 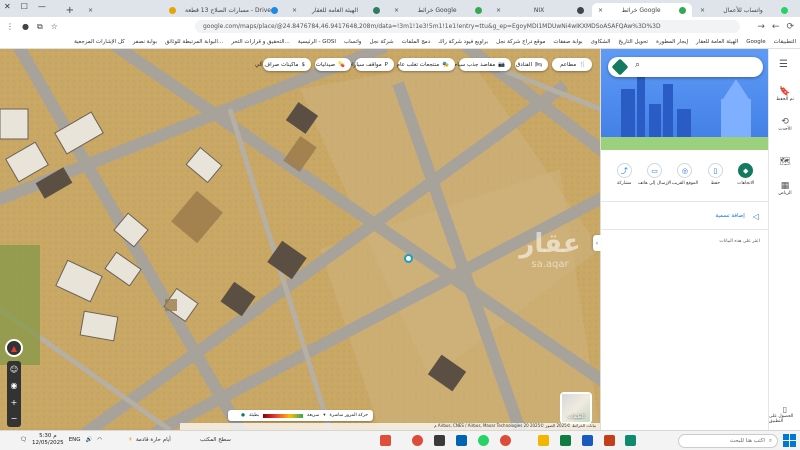 I want to click on zoom-out-button: −, so click(x=14, y=418).